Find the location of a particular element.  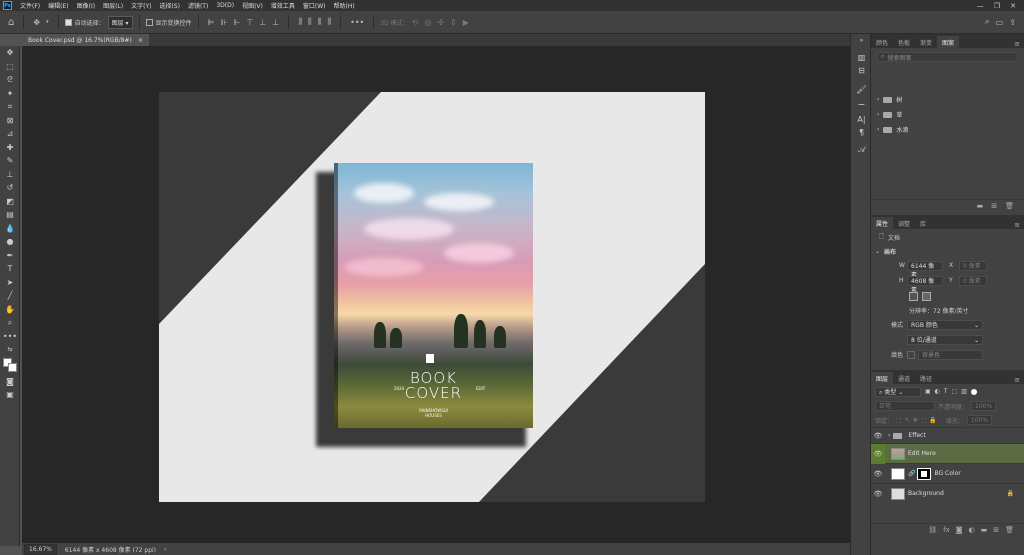

color-swatches is located at coordinates (10, 366).